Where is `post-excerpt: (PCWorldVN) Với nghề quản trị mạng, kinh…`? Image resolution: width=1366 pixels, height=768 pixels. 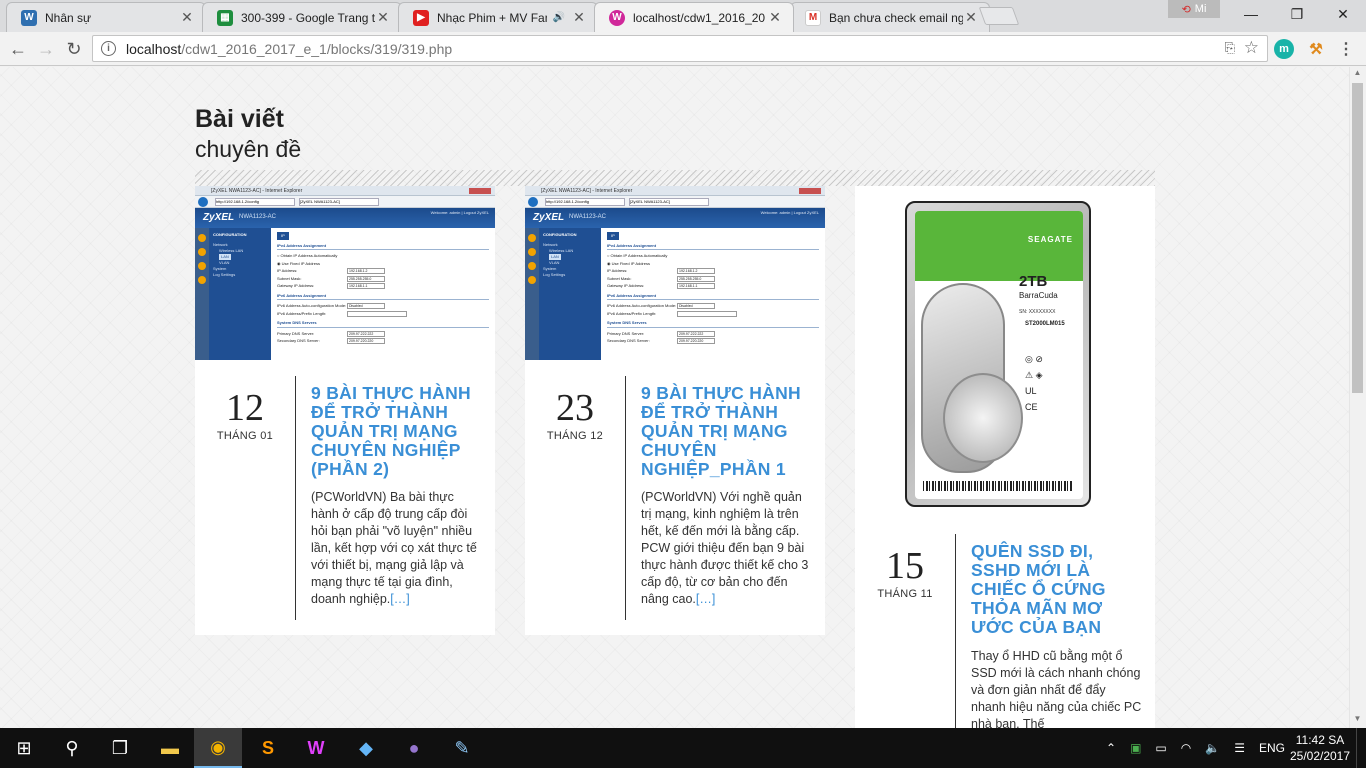
post-excerpt: (PCWorldVN) Với nghề quản trị mạng, kinh… is located at coordinates (725, 548).